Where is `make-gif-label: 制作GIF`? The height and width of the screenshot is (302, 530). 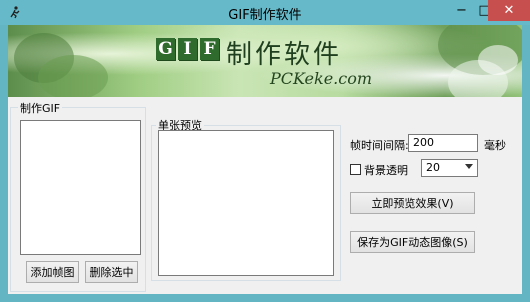 make-gif-label: 制作GIF is located at coordinates (40, 108).